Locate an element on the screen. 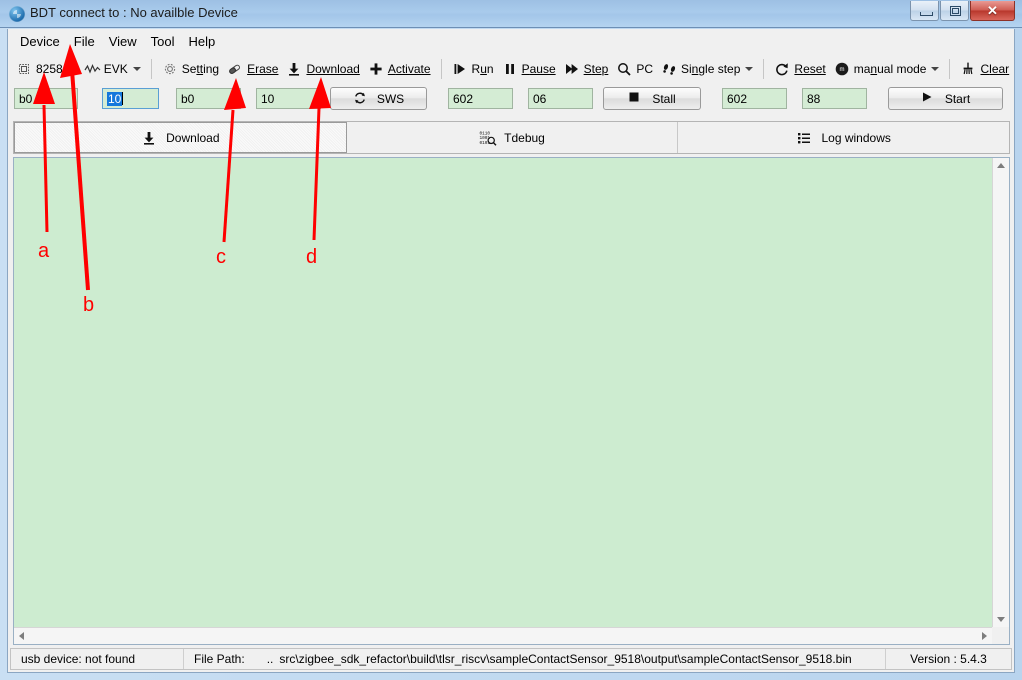  chip-8258-label: 8258 is located at coordinates (49, 69).